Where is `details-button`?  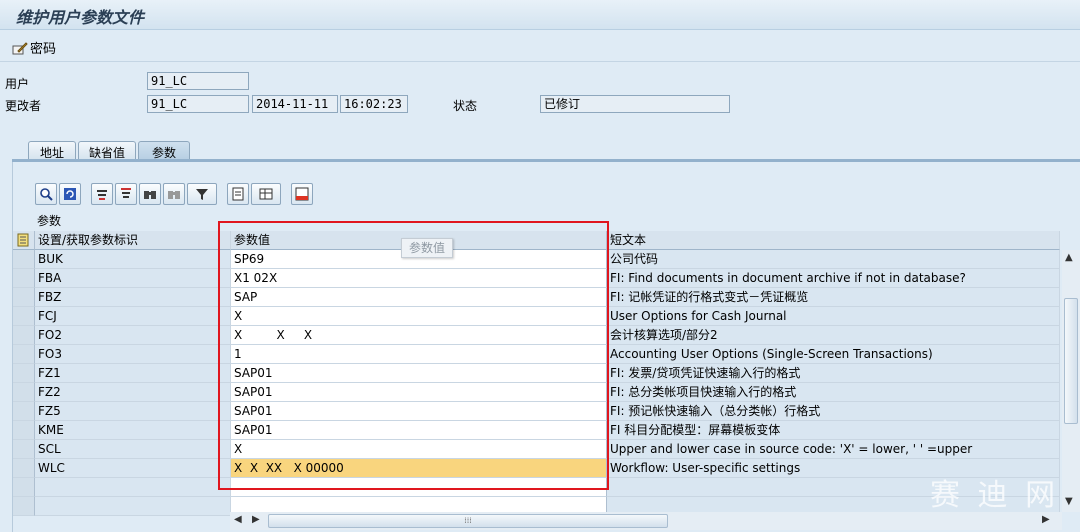
details-button is located at coordinates (46, 194).